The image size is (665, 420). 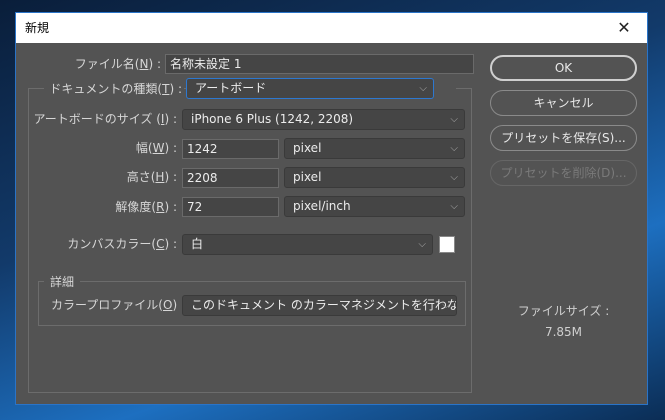 What do you see at coordinates (230, 207) in the screenshot?
I see `resolution-input: 72` at bounding box center [230, 207].